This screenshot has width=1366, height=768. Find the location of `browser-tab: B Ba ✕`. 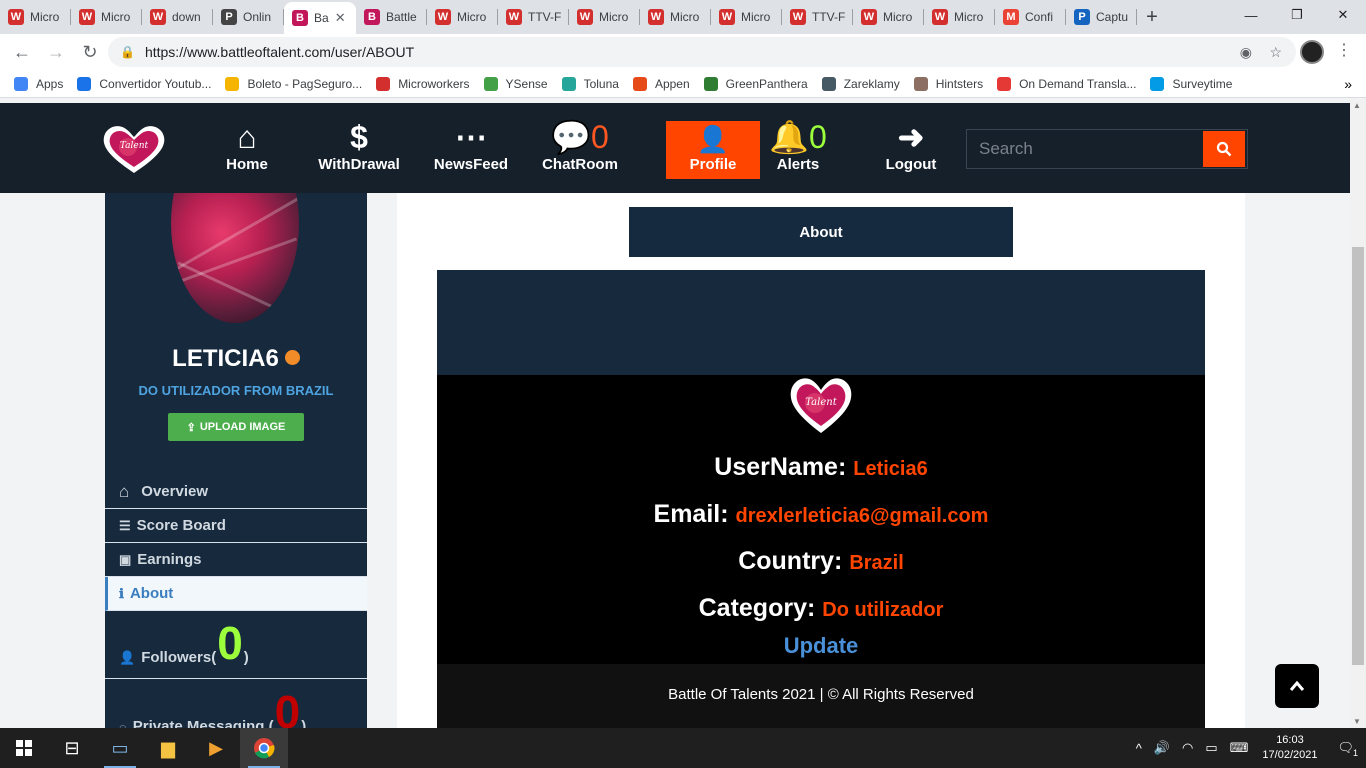

browser-tab: B Ba ✕ is located at coordinates (320, 18).